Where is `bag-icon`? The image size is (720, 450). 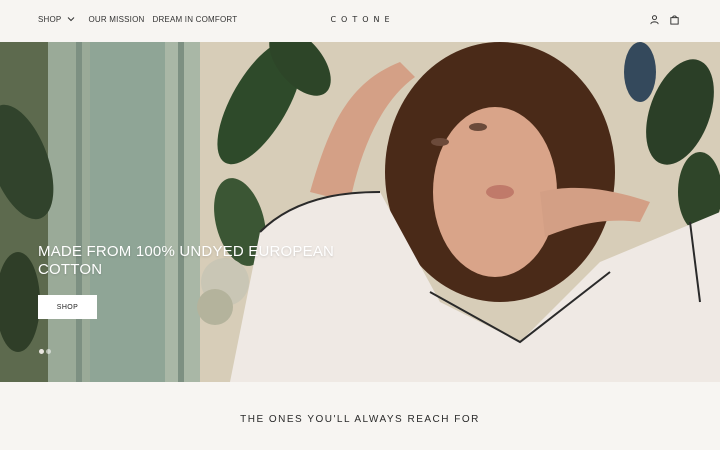 bag-icon is located at coordinates (674, 19).